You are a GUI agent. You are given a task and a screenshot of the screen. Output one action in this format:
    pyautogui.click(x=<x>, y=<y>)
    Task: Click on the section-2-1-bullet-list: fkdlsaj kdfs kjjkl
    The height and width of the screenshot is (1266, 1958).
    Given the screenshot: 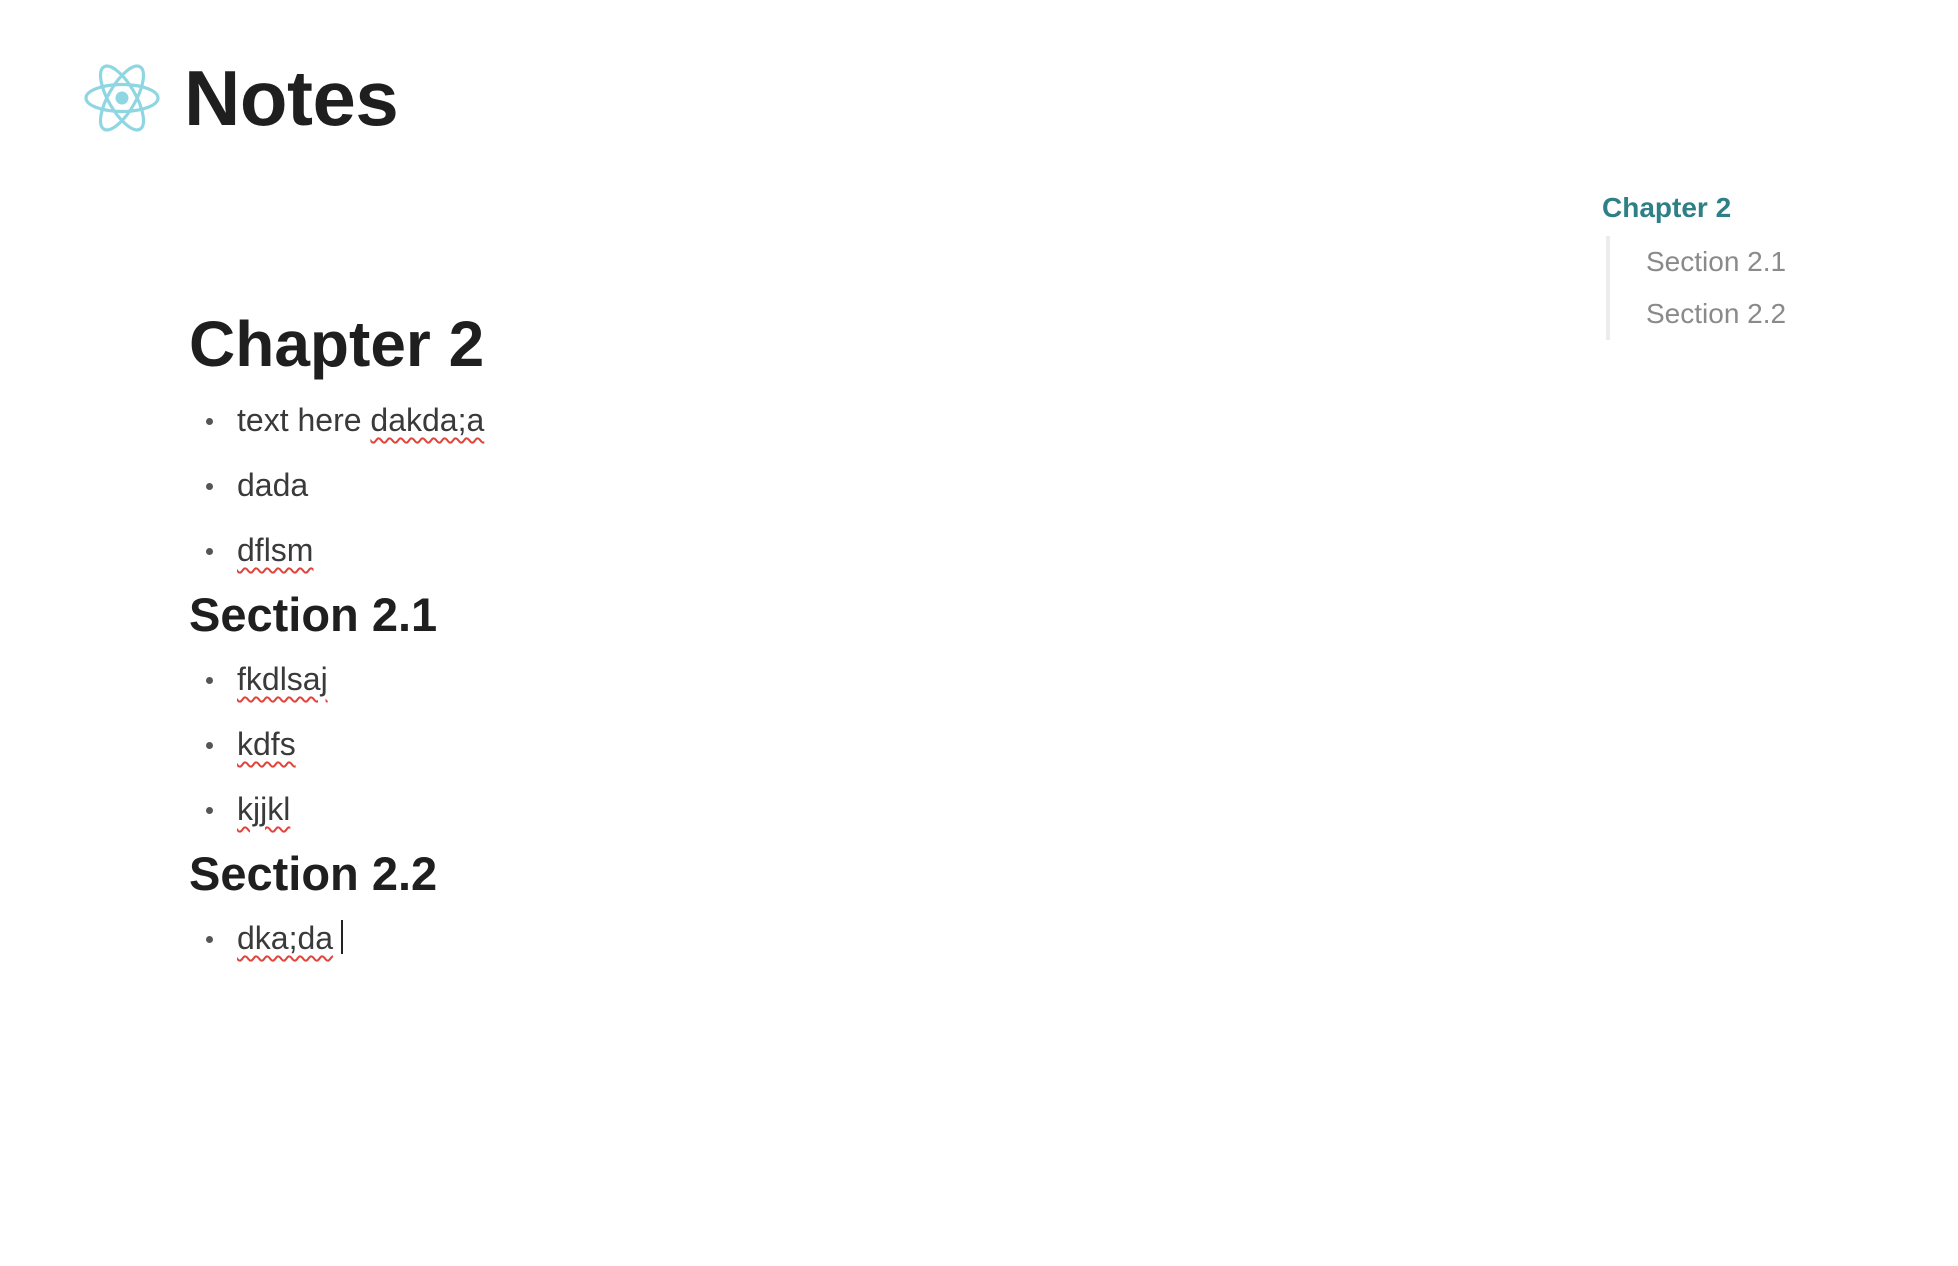 What is the action you would take?
    pyautogui.click(x=789, y=744)
    